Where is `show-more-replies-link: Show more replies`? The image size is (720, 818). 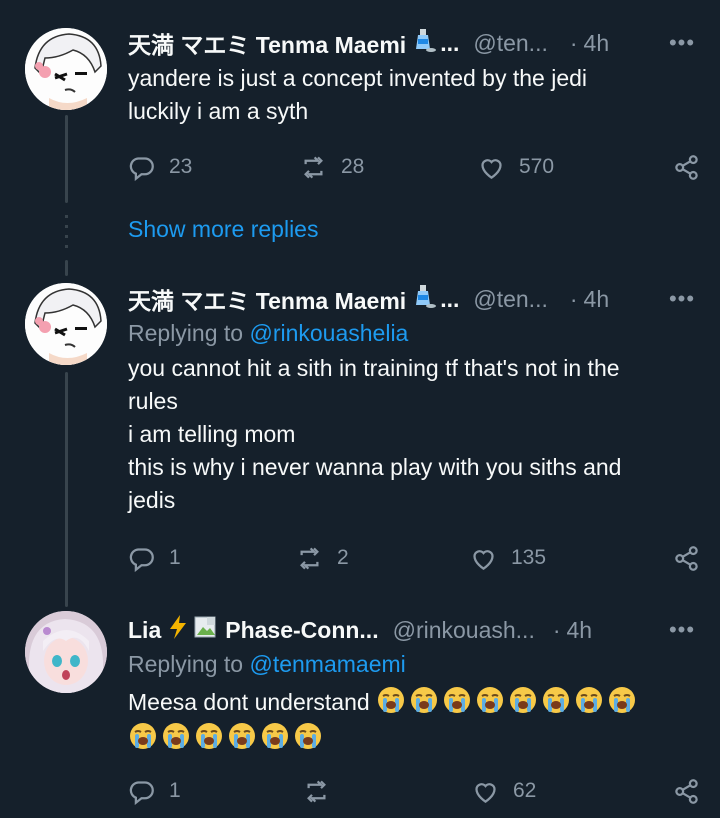 show-more-replies-link: Show more replies is located at coordinates (223, 229).